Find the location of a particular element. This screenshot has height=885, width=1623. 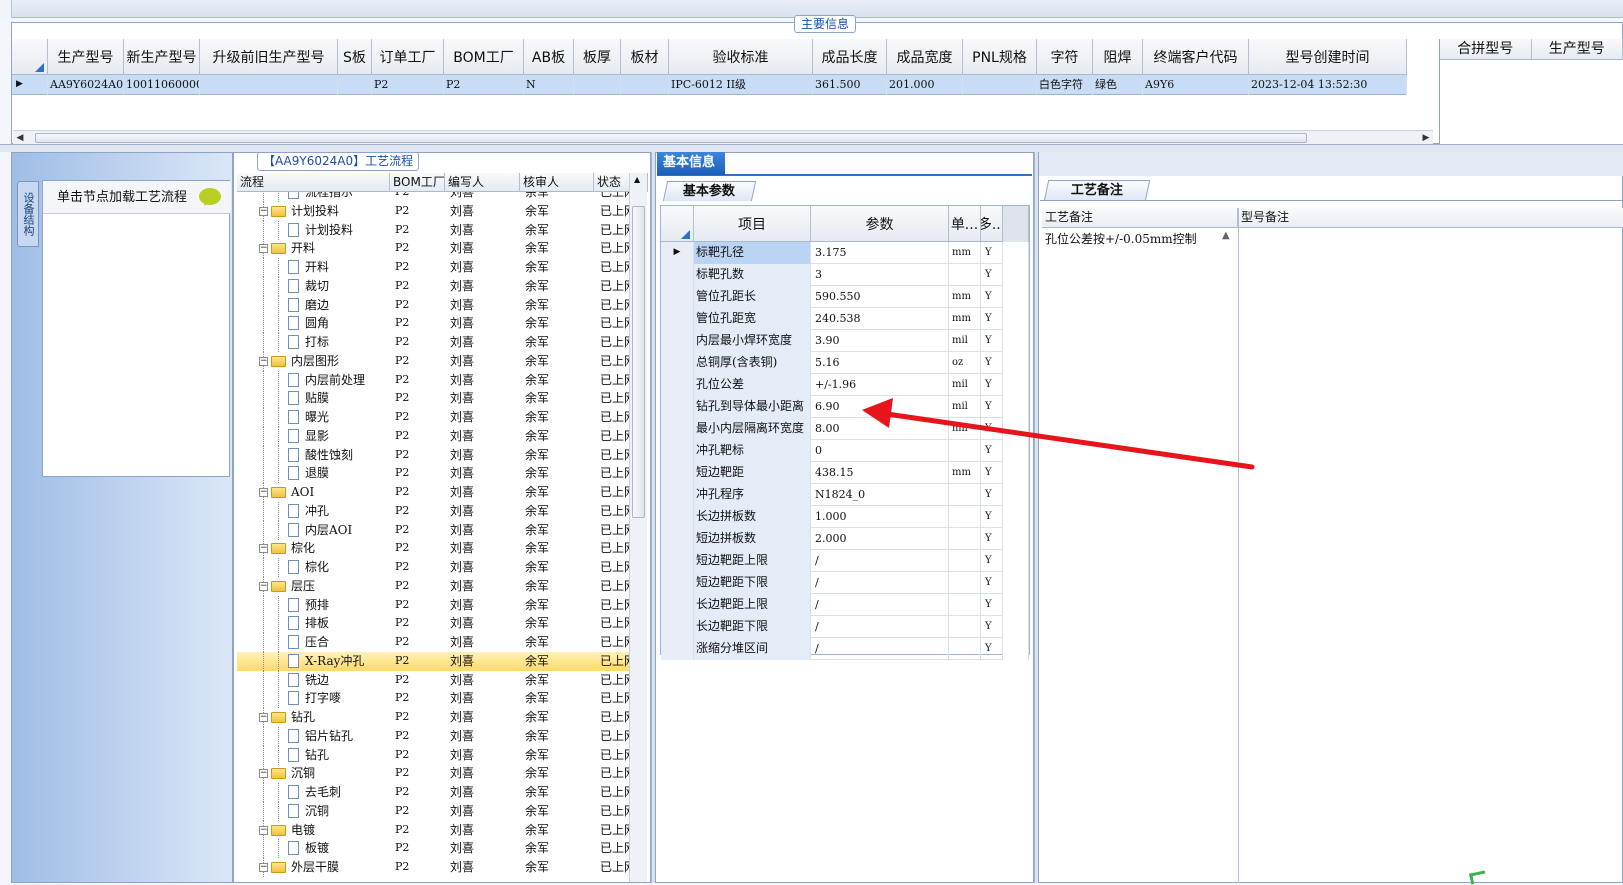

tree-row: −棕化P2刘喜余军已上网 is located at coordinates (433, 548).